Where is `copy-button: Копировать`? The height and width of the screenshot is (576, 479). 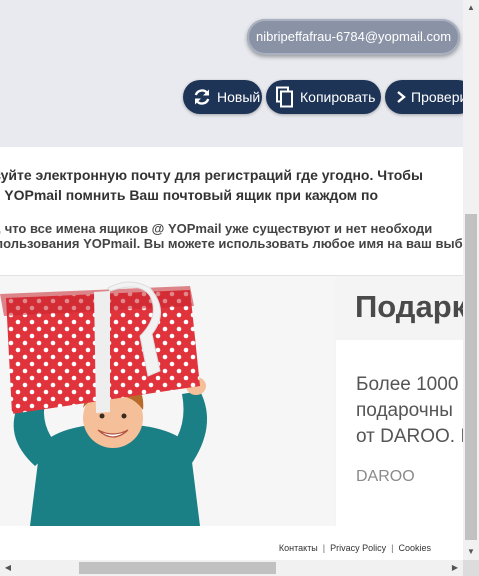 copy-button: Копировать is located at coordinates (323, 97).